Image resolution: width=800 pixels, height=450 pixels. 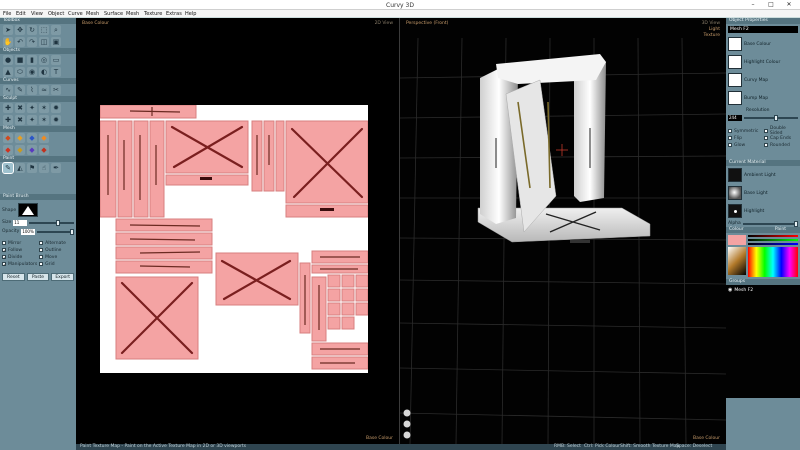 I want to click on resolution-field: 244, so click(x=735, y=118).